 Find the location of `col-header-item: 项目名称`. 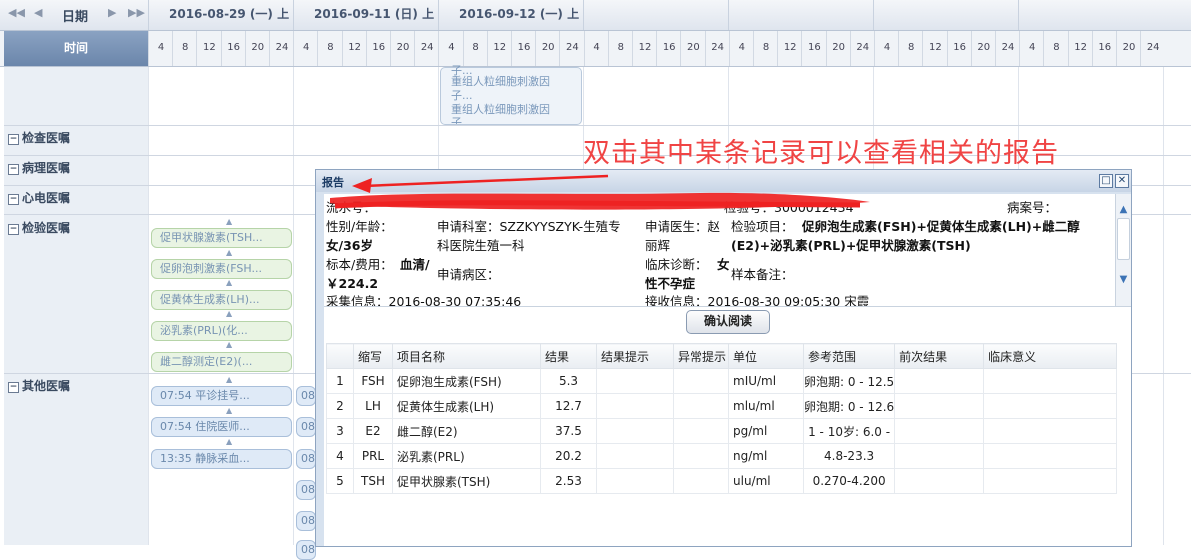

col-header-item: 项目名称 is located at coordinates (466, 356).